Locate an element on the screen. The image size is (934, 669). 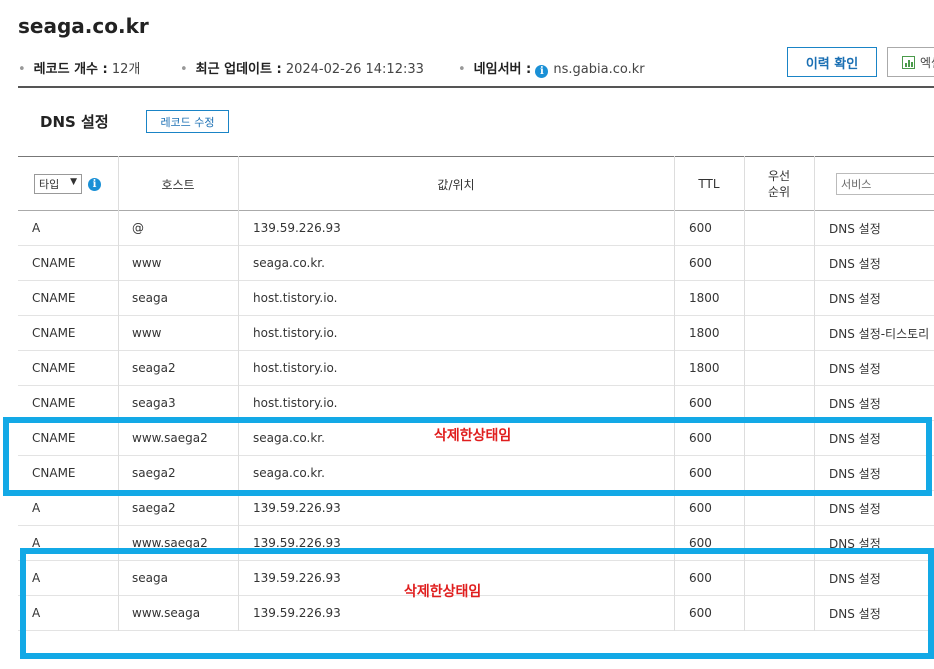
type-filter-select: 타입 ▼ is located at coordinates (58, 184).